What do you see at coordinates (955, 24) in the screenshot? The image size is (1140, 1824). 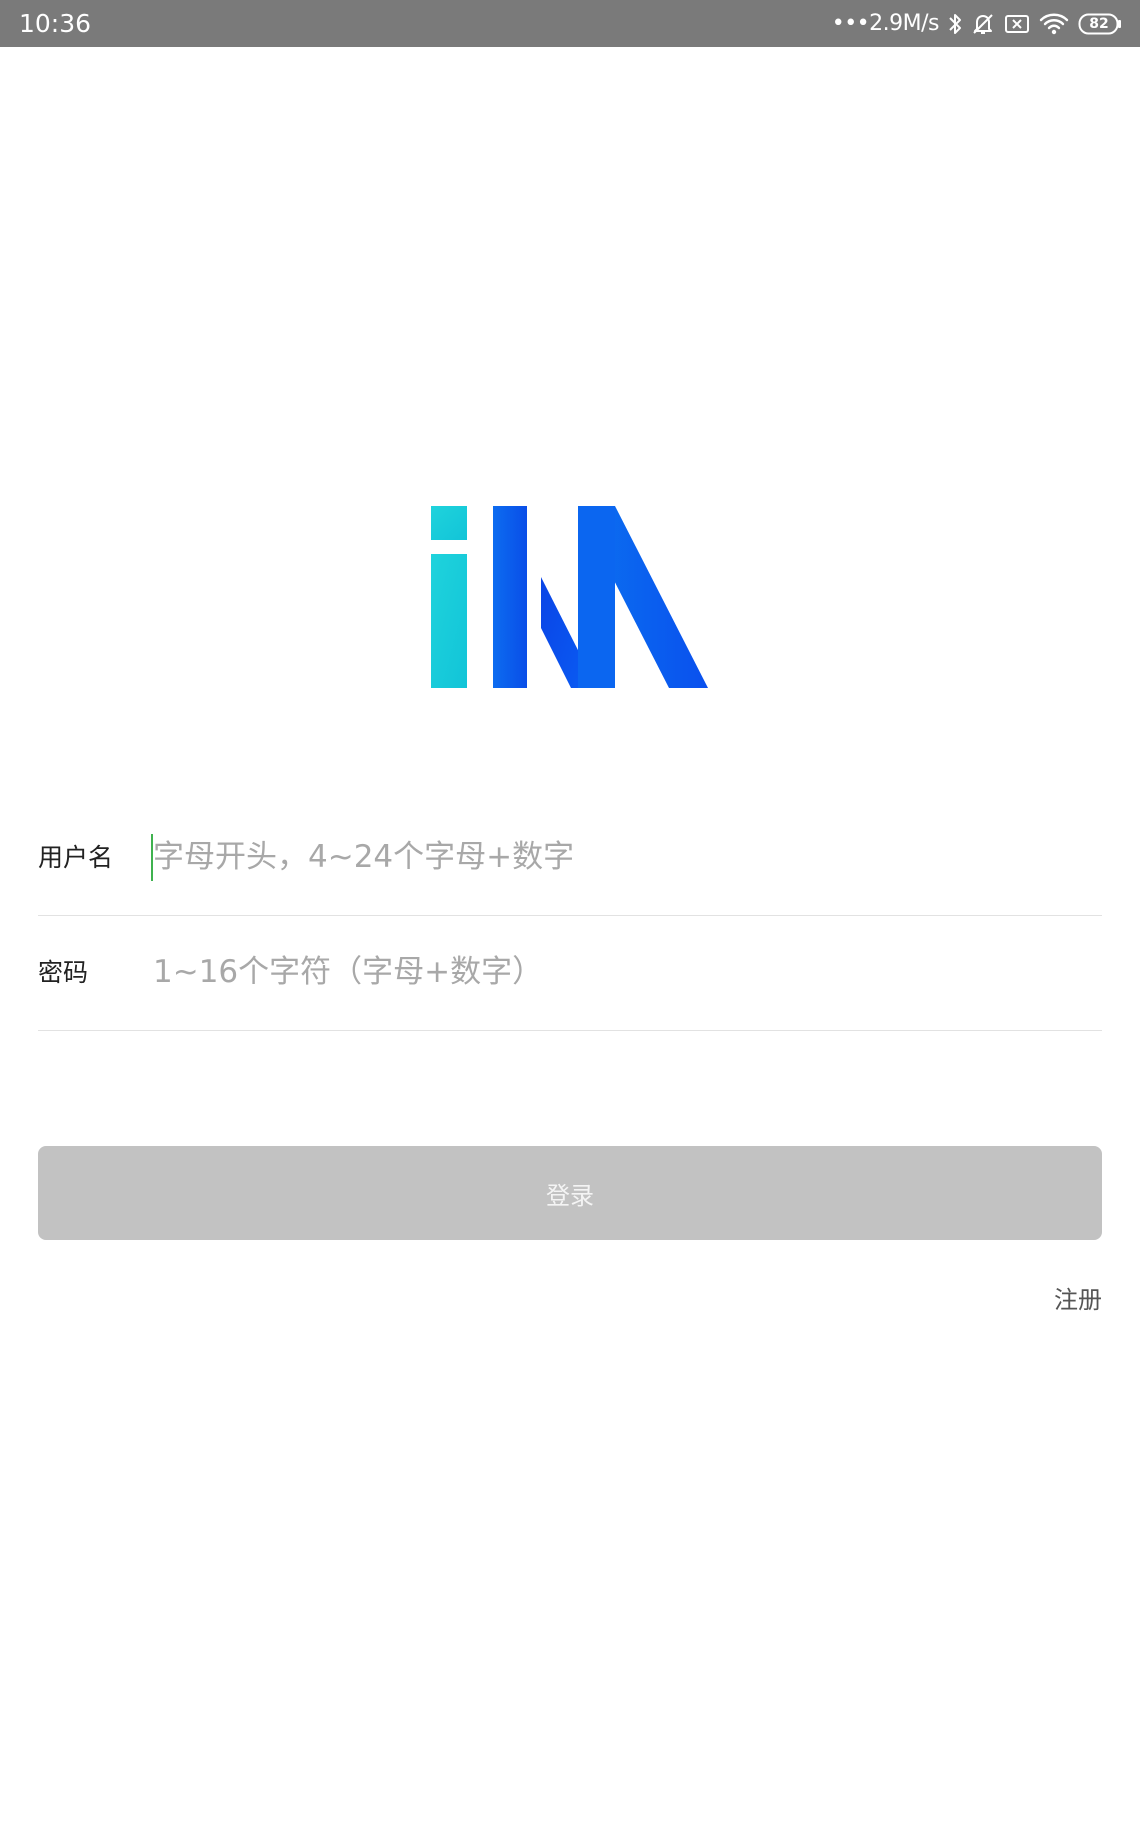 I see `bluetooth-icon` at bounding box center [955, 24].